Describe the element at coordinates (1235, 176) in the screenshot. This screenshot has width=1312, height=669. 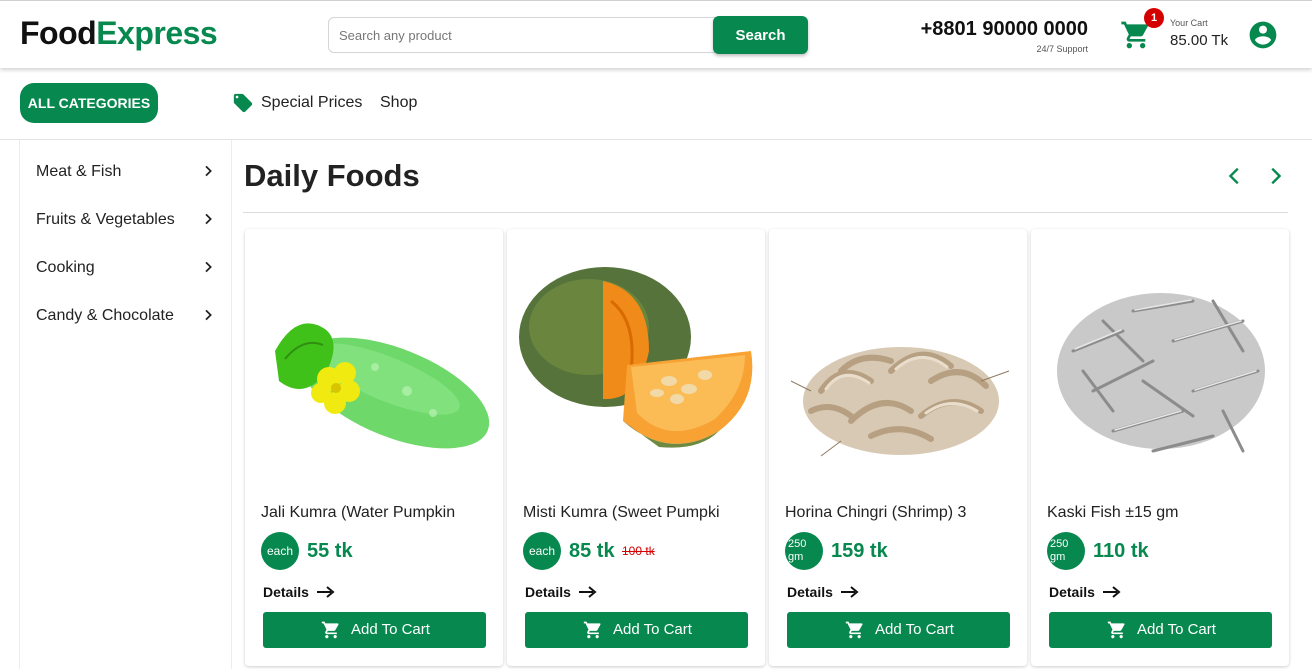
I see `arrow-left-icon` at that location.